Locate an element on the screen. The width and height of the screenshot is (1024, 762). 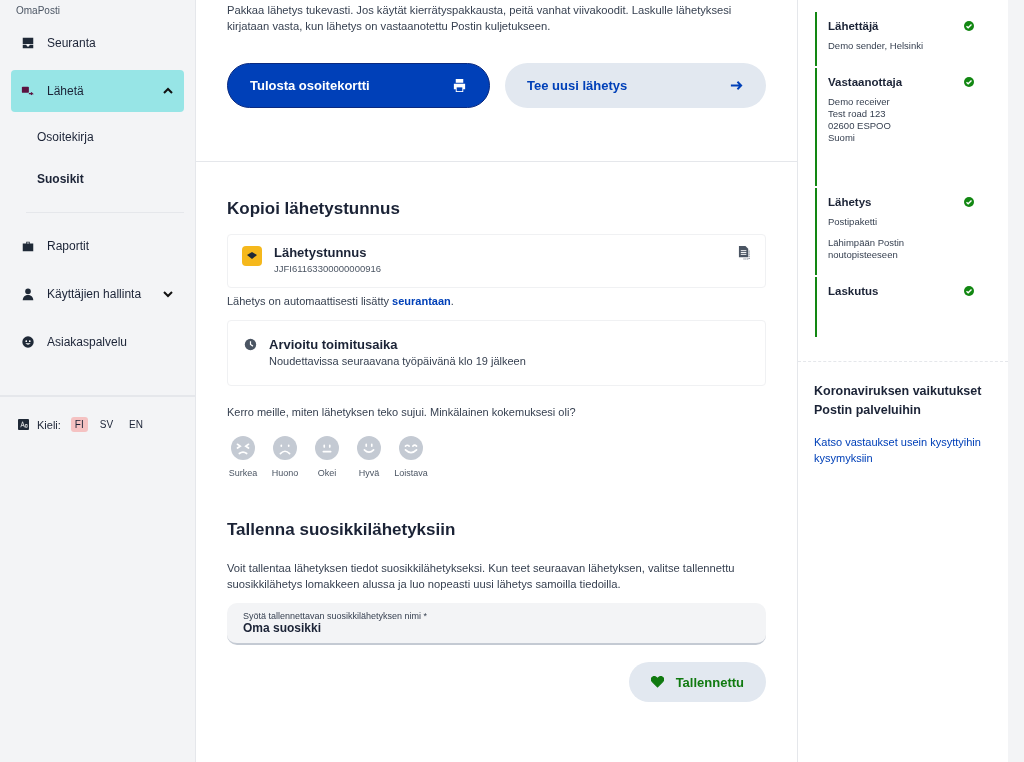
feedback-question: Kerro meille, miten lähetyksen teko sujui. Minkälainen kokemuksesi oli? is located at coordinates (402, 412).